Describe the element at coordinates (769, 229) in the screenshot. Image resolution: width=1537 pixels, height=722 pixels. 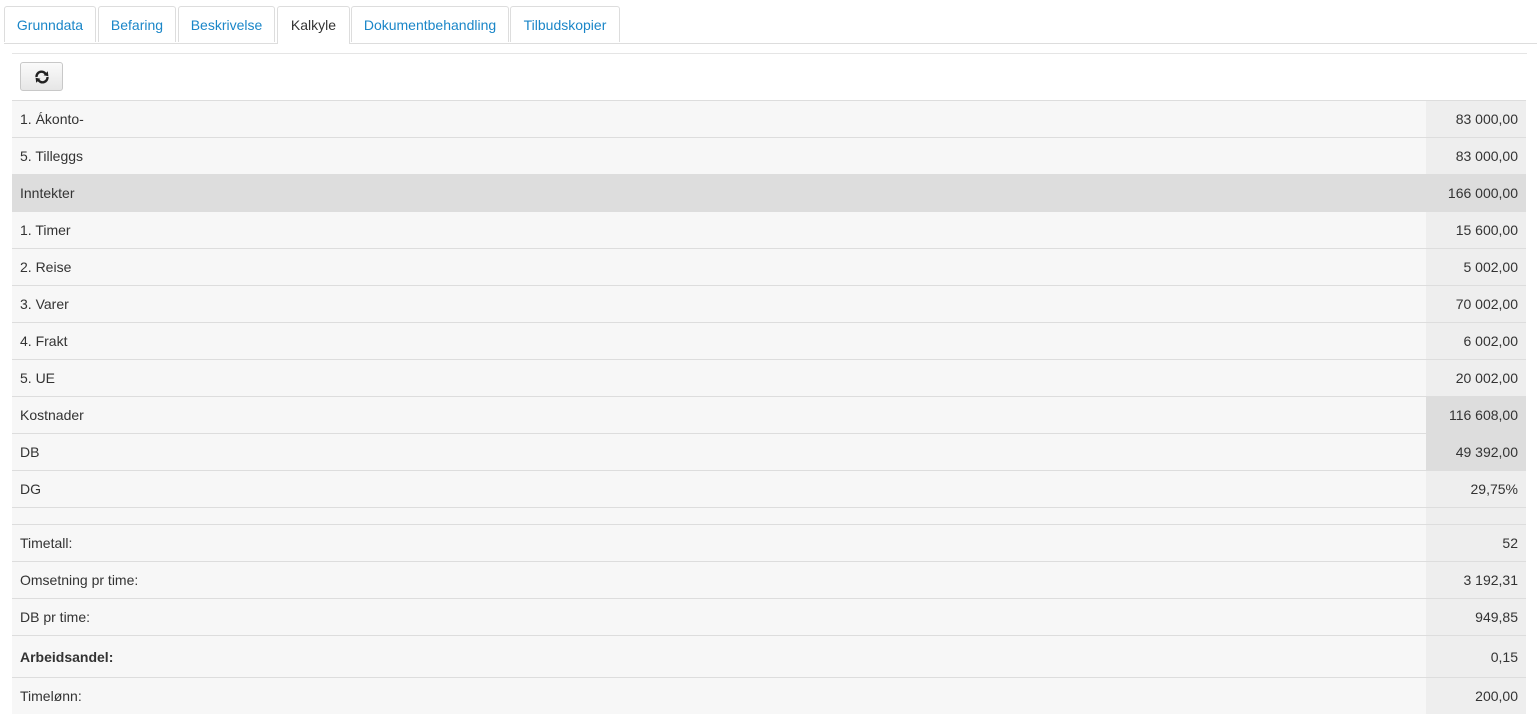
I see `table-row: 1. Timer 15 600,00` at that location.